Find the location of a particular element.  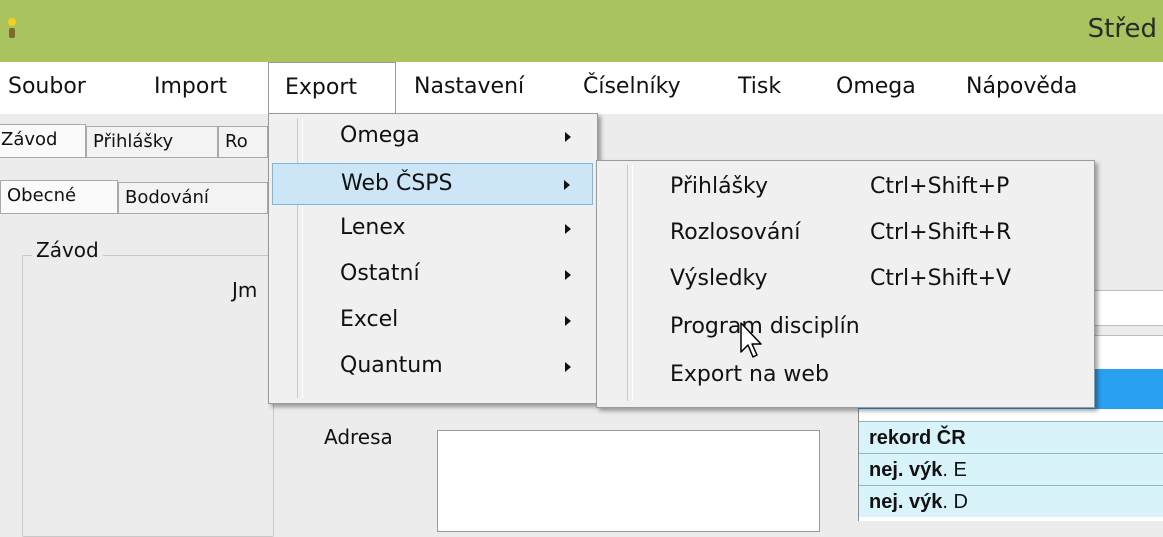

menu-napoveda: Nápověda is located at coordinates (1021, 88).